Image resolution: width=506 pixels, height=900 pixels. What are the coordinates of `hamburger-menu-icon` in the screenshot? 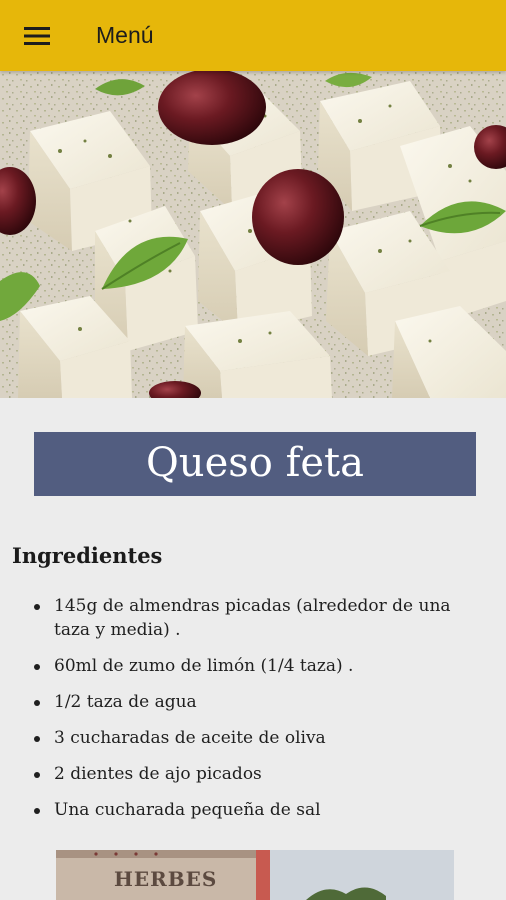 It's located at (37, 36).